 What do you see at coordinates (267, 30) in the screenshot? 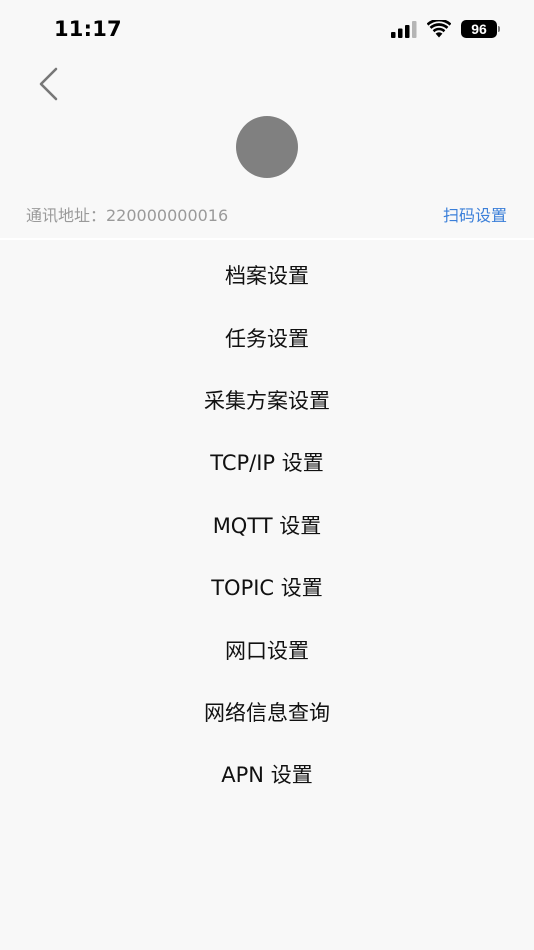
I see `status-bar: 11:17 96` at bounding box center [267, 30].